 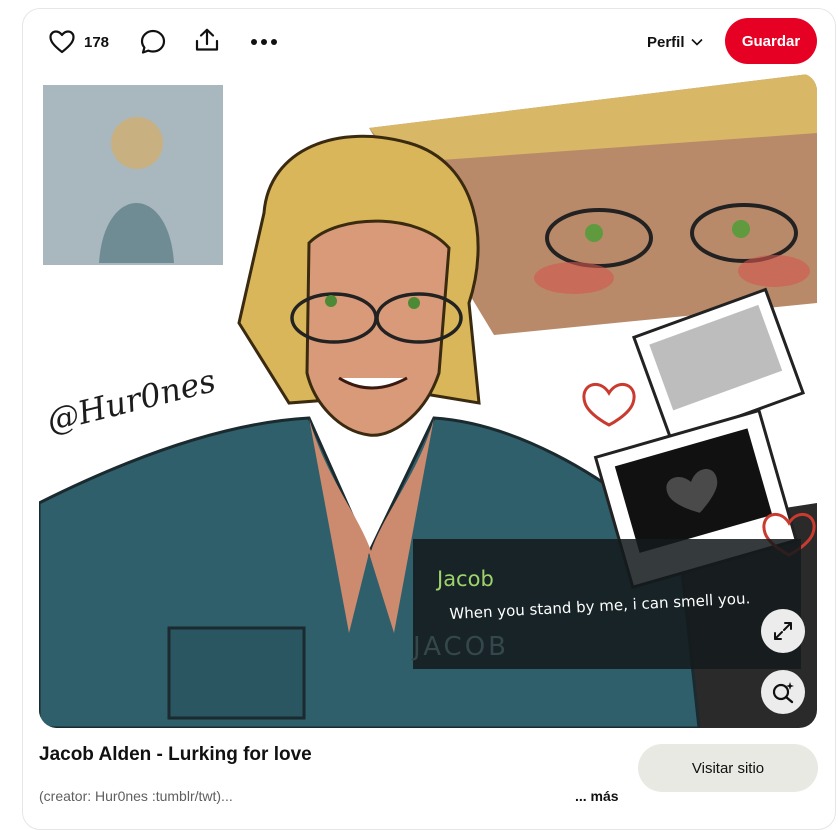 I want to click on heart-outline-icon, so click(x=62, y=42).